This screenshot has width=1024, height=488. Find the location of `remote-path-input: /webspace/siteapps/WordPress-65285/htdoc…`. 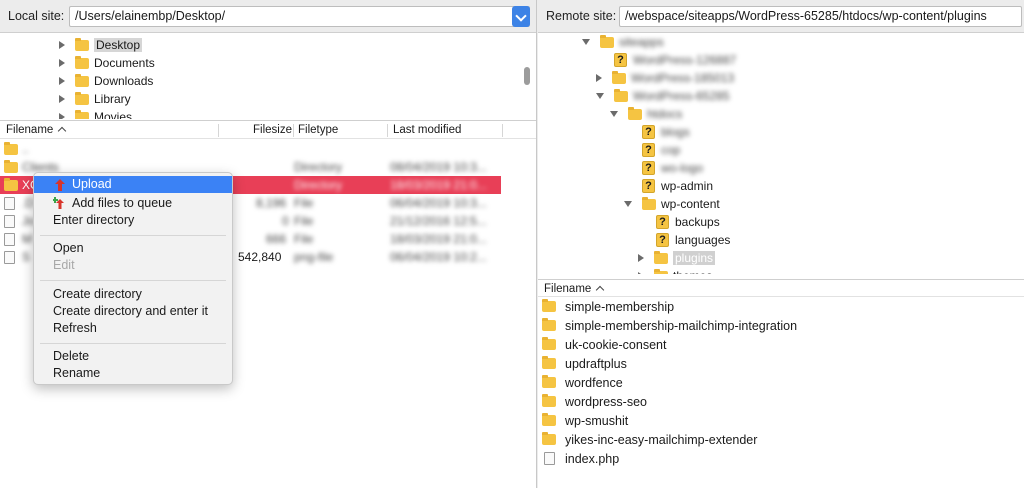

remote-path-input: /webspace/siteapps/WordPress-65285/htdoc… is located at coordinates (820, 16).